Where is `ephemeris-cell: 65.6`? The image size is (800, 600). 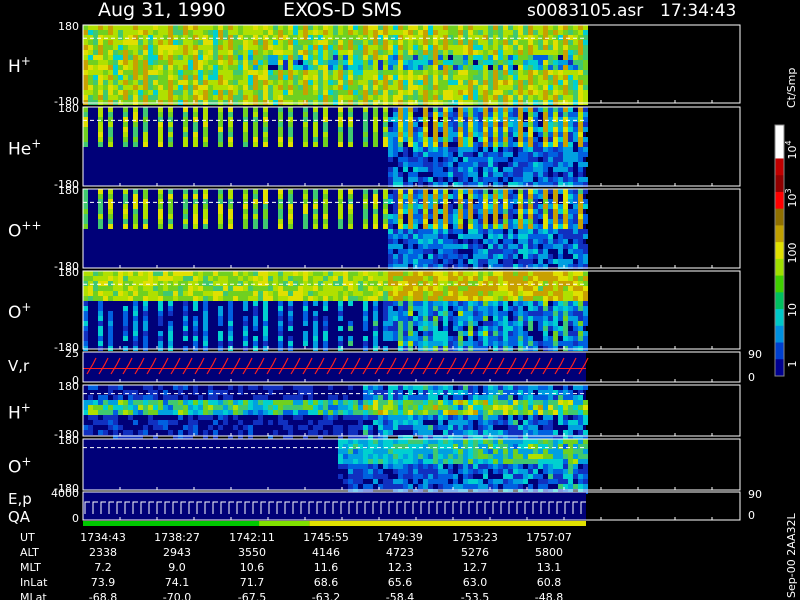
ephemeris-cell: 65.6 is located at coordinates (400, 582).